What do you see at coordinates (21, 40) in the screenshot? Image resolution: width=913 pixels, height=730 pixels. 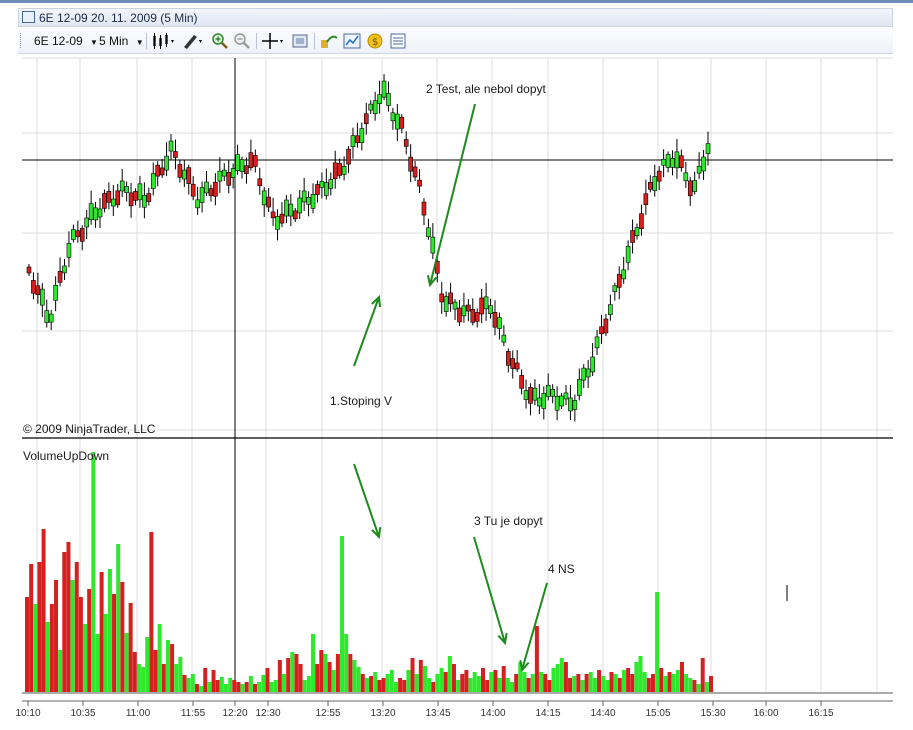 I see `toolbar-grip` at bounding box center [21, 40].